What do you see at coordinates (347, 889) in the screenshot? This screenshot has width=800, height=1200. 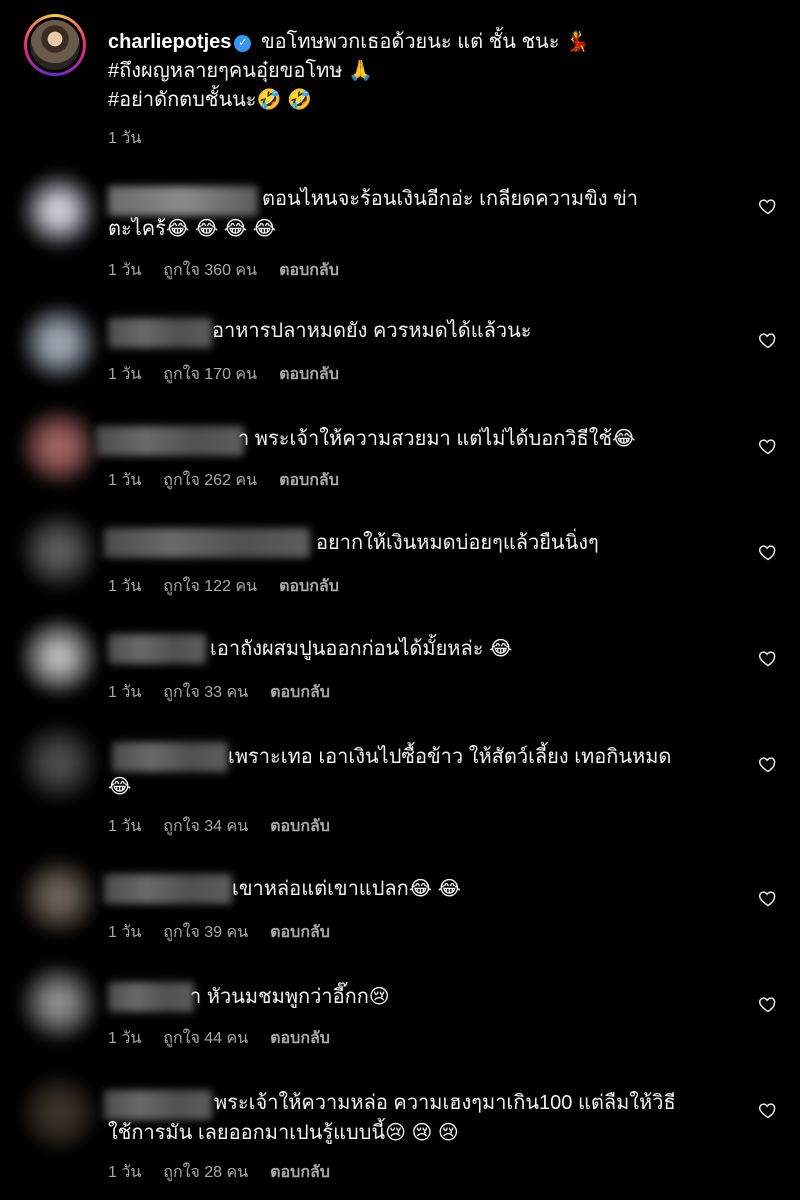 I see `comment-text: เขาหล่อแต่เขาแปลก😂 😂` at bounding box center [347, 889].